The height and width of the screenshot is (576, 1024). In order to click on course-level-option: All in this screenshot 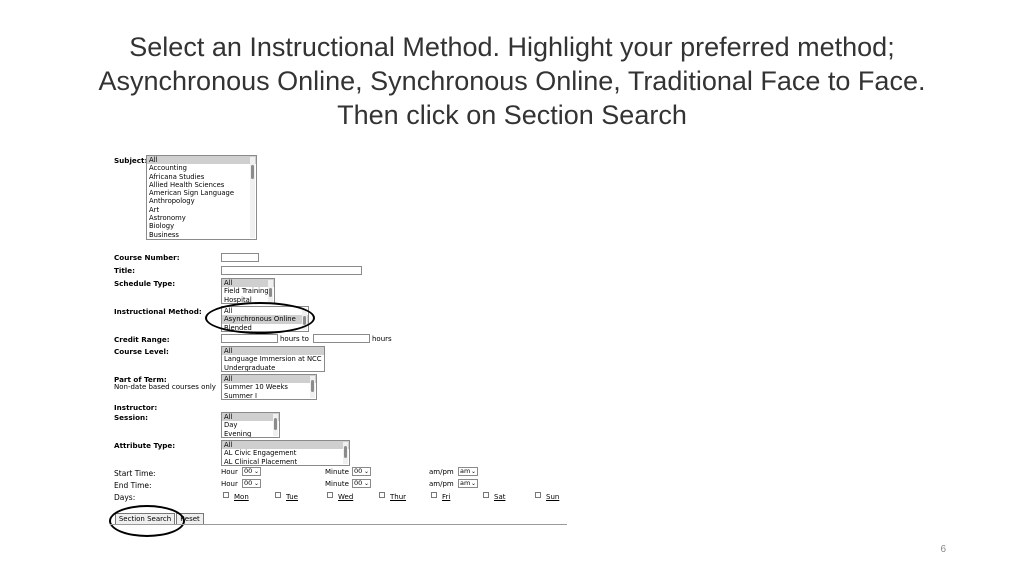, I will do `click(273, 351)`.